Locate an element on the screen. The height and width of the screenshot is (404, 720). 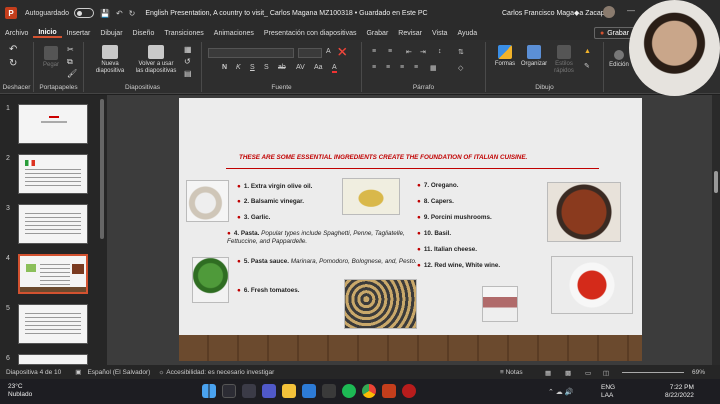
grow-font-button: A is located at coordinates (328, 51).